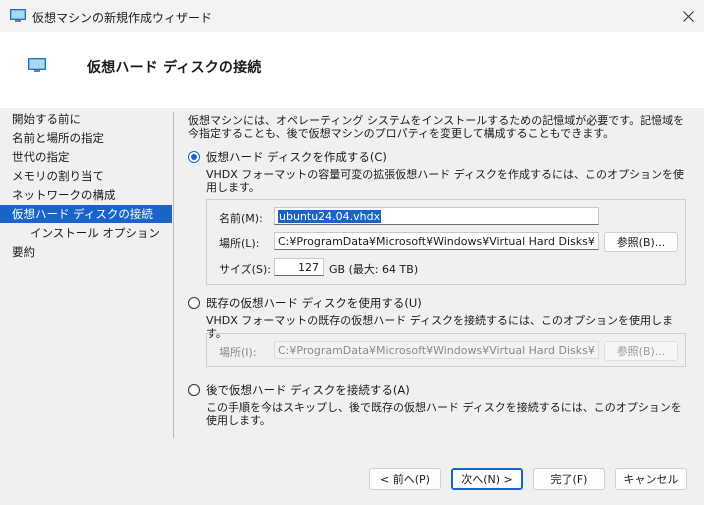 This screenshot has height=505, width=704. Describe the element at coordinates (299, 267) in the screenshot. I see `size-input: 127` at that location.